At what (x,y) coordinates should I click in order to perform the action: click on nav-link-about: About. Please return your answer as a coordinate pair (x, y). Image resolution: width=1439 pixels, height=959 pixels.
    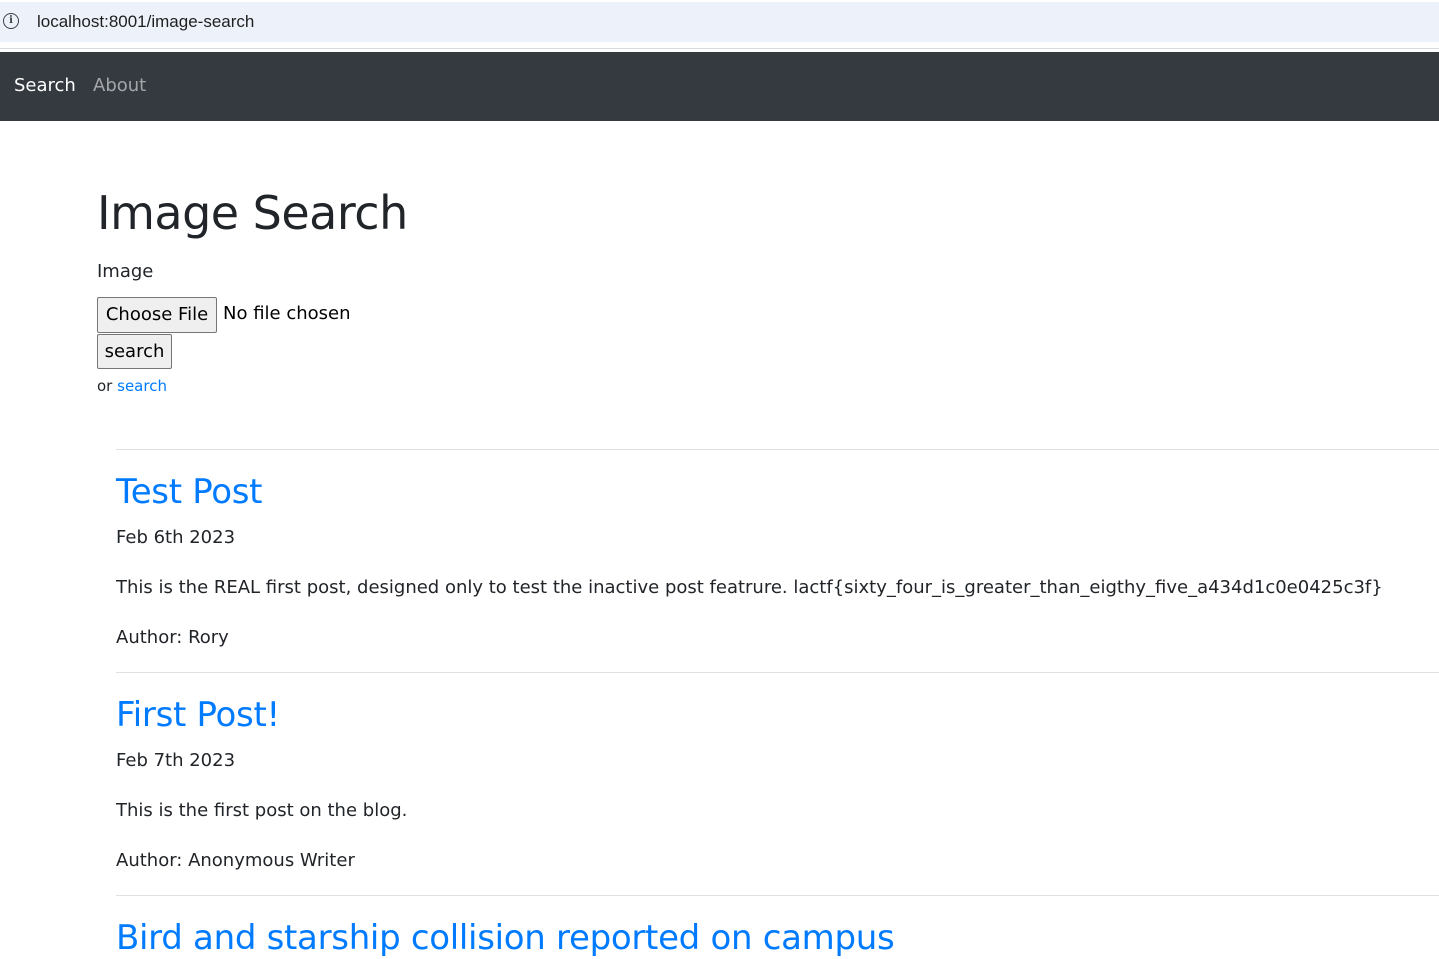
    Looking at the image, I should click on (119, 85).